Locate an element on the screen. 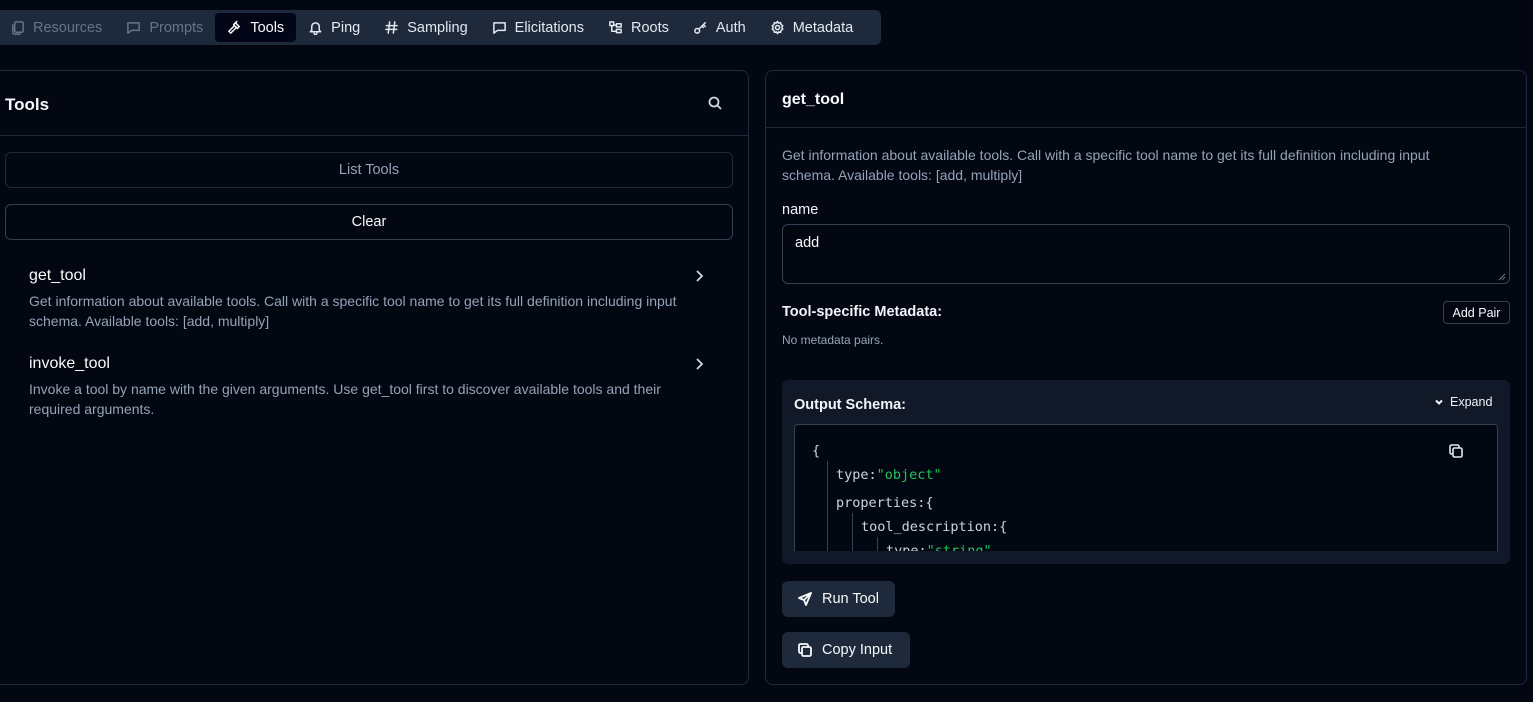 Image resolution: width=1533 pixels, height=702 pixels. tool-detail-header: get_tool is located at coordinates (1146, 99).